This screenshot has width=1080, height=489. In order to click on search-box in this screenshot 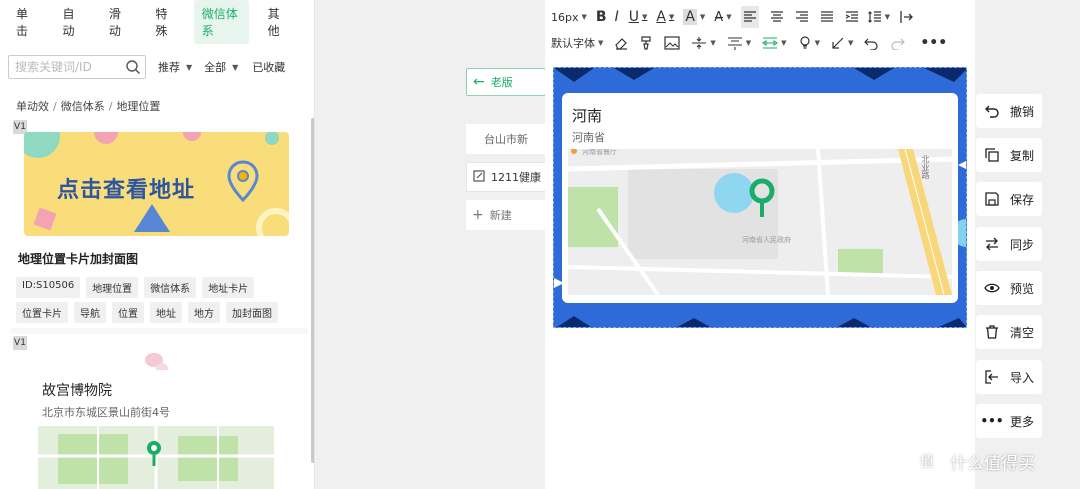, I will do `click(77, 67)`.